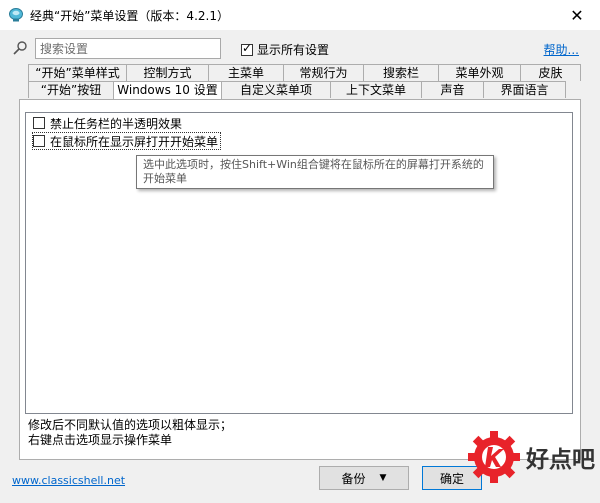 The image size is (600, 503). I want to click on tab-main-menu: 主菜单, so click(246, 72).